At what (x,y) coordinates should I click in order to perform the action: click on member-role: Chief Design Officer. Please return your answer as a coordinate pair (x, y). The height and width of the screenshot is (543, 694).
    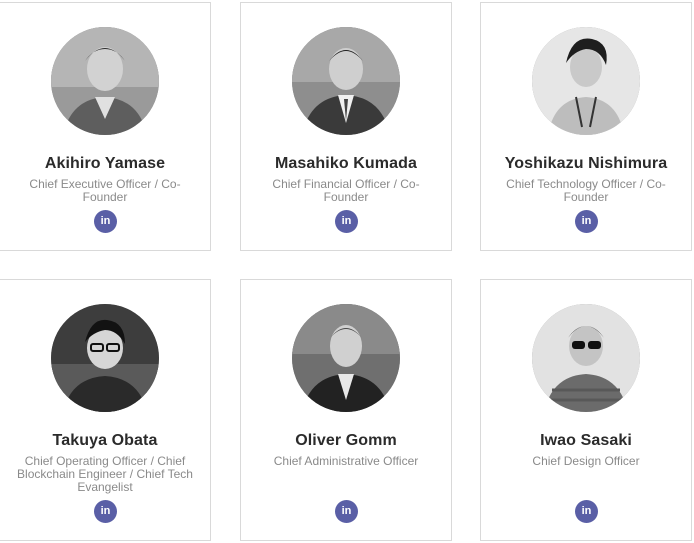
    Looking at the image, I should click on (586, 461).